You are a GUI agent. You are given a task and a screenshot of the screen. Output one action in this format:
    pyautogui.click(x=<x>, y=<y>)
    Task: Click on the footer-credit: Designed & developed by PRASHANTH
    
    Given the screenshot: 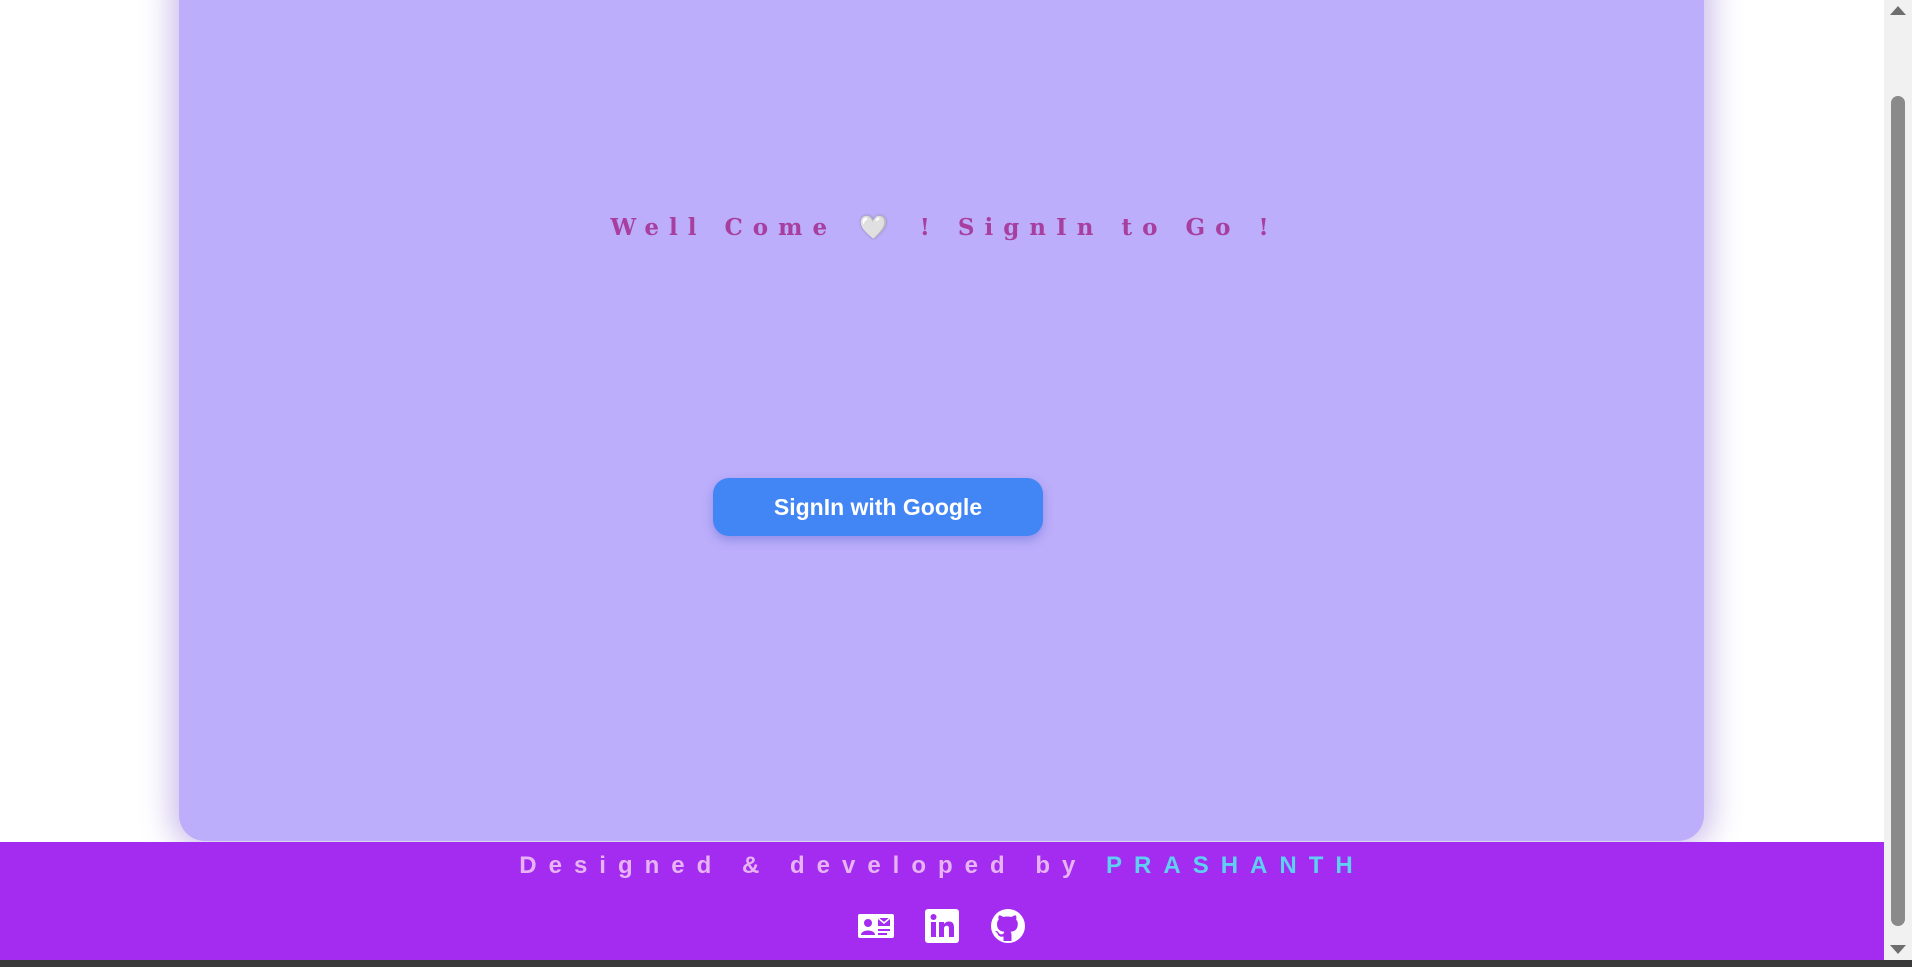 What is the action you would take?
    pyautogui.click(x=942, y=866)
    